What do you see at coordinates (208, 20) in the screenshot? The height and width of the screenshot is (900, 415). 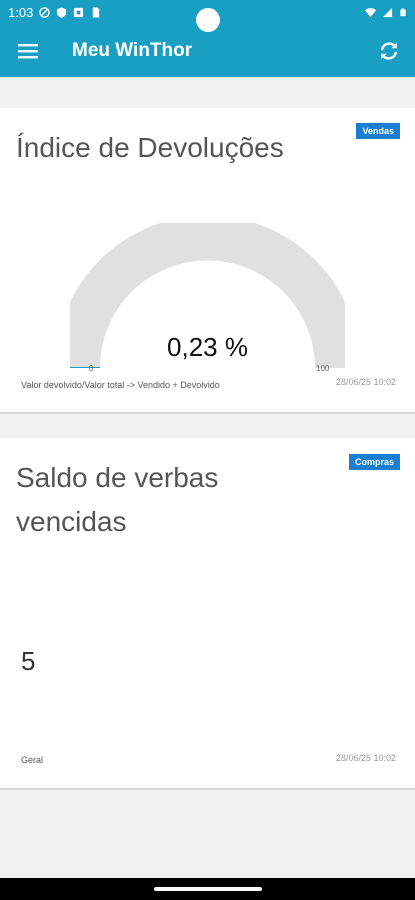 I see `camera-cutout` at bounding box center [208, 20].